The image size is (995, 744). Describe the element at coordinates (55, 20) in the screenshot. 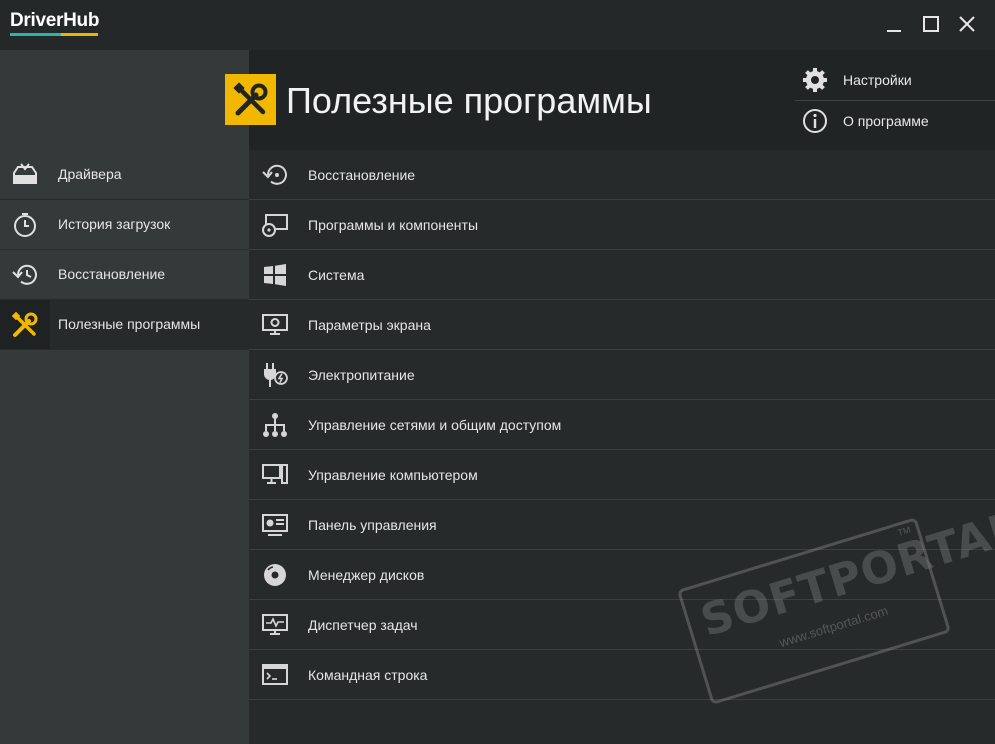

I see `app-logo: DriverHub` at that location.